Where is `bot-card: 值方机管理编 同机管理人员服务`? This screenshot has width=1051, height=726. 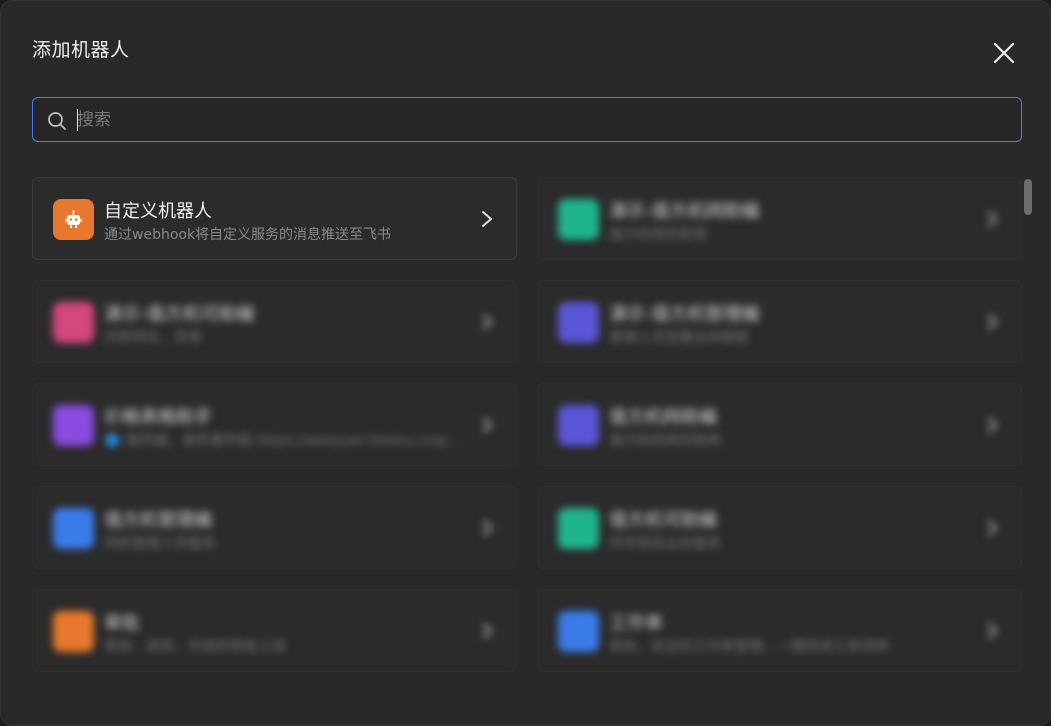
bot-card: 值方机管理编 同机管理人员服务 is located at coordinates (274, 527).